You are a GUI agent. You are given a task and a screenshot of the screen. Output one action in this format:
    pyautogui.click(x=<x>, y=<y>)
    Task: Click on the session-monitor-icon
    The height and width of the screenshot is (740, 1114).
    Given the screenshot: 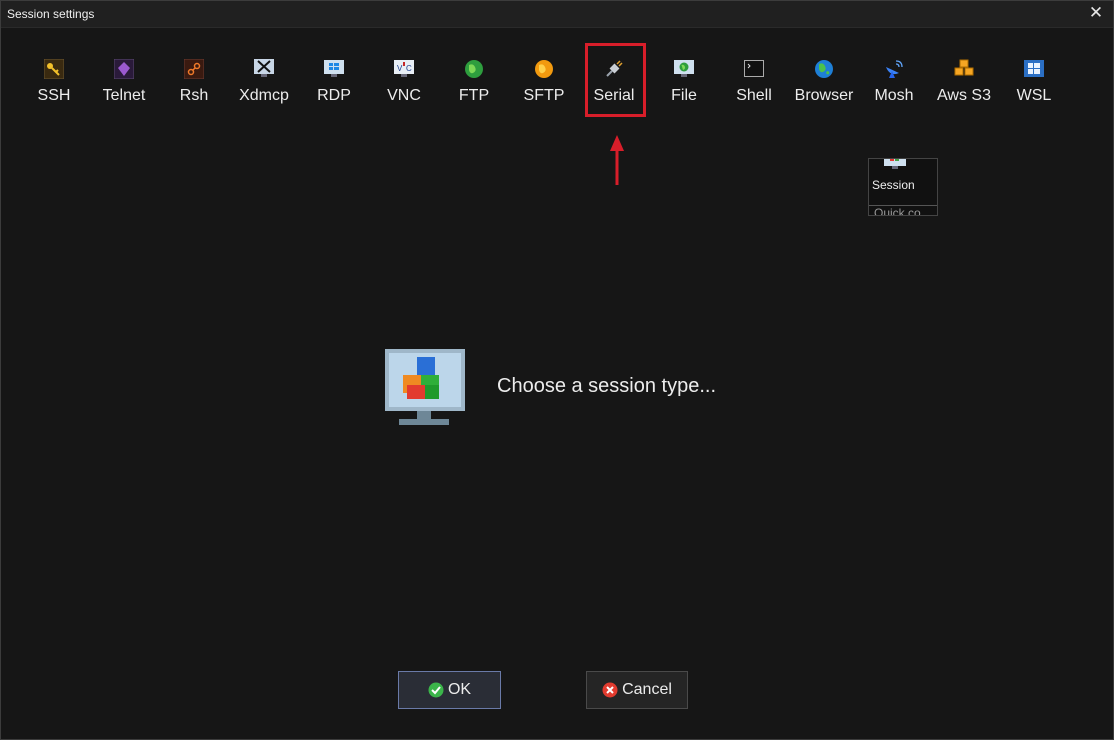 What is the action you would take?
    pyautogui.click(x=895, y=164)
    